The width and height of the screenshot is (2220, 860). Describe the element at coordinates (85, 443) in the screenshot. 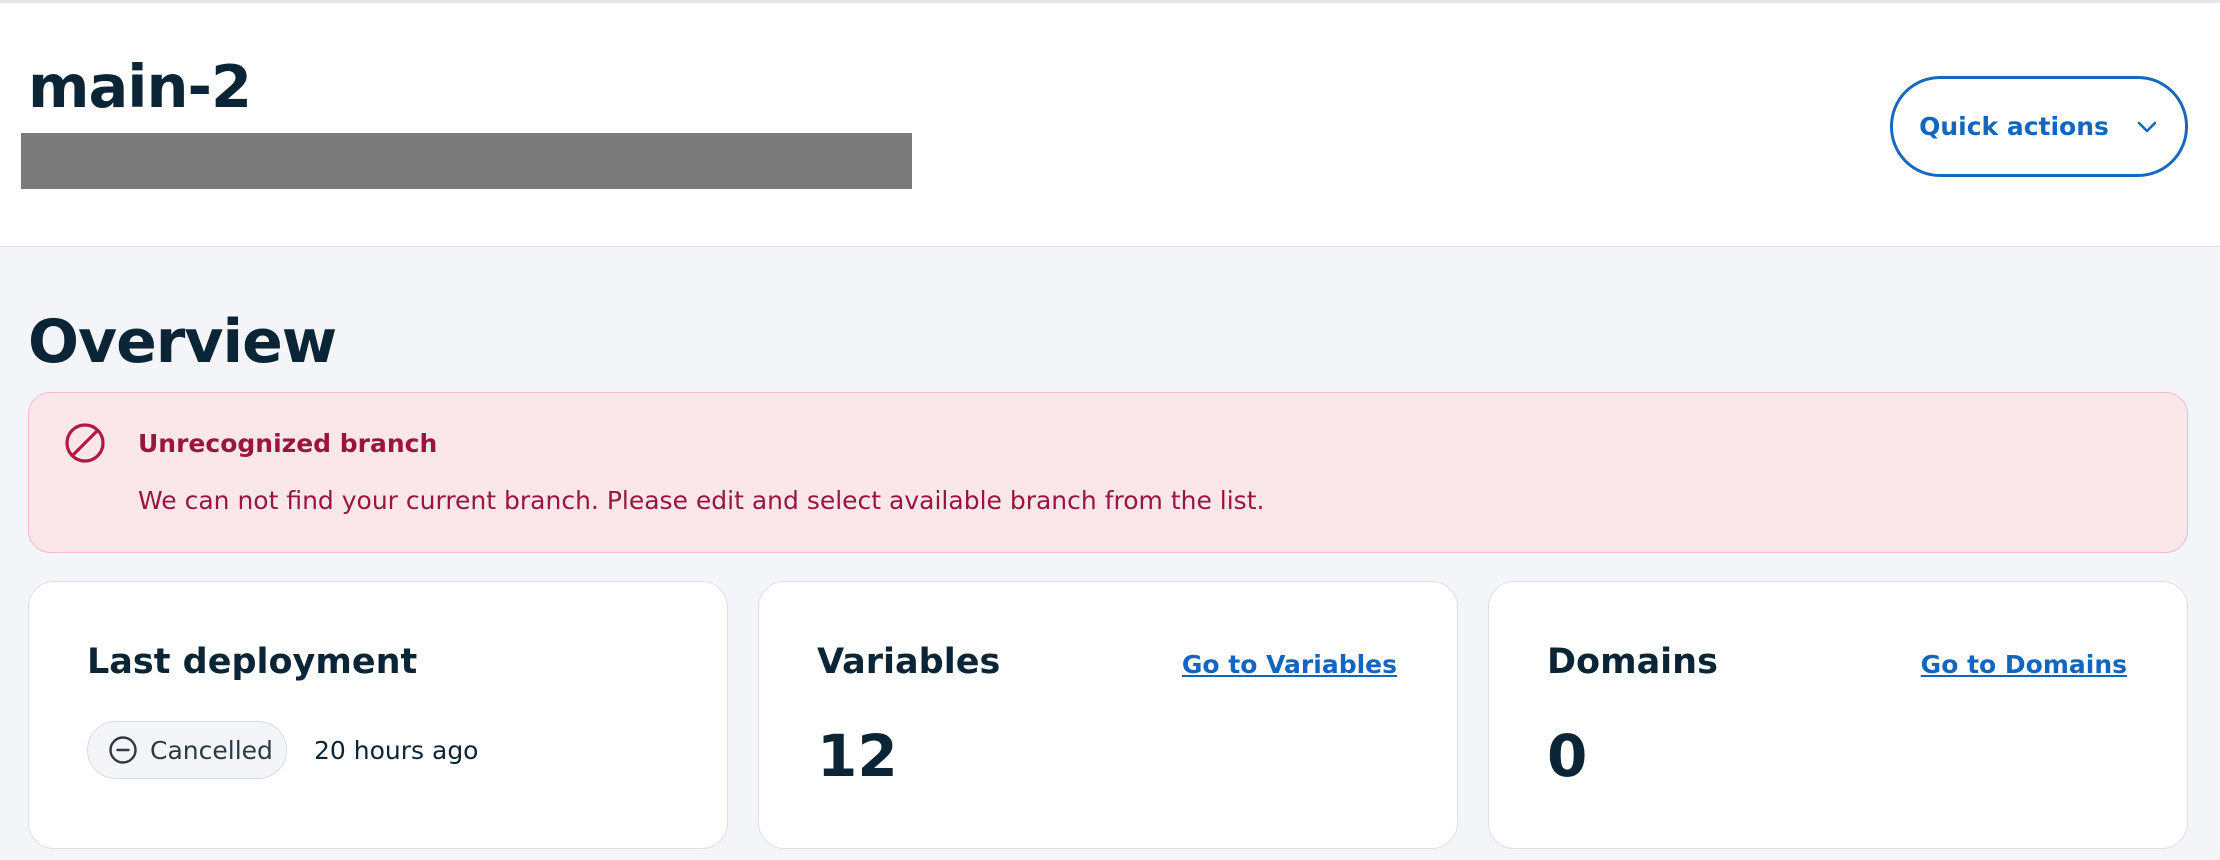

I see `prohibited-icon` at that location.